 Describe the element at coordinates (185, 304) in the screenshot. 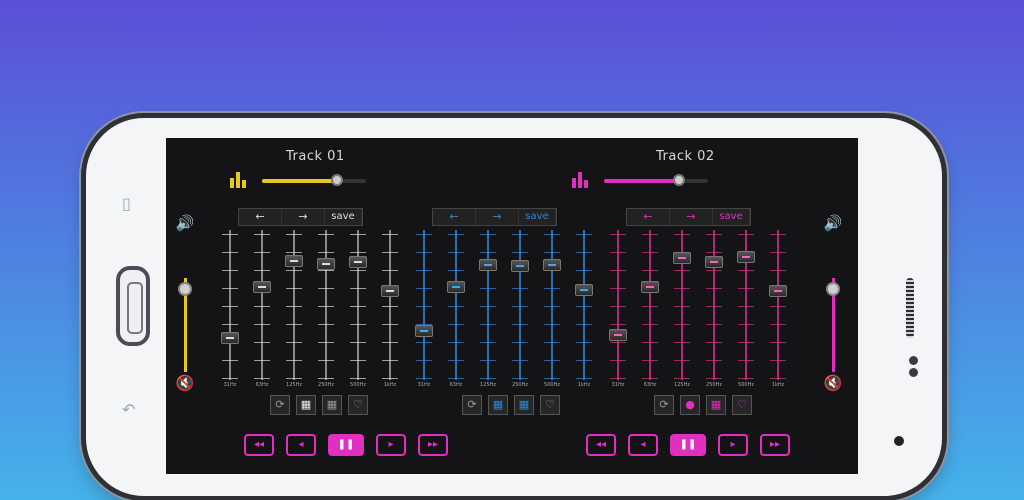

I see `left-volume-control: 🔊 🔇` at that location.